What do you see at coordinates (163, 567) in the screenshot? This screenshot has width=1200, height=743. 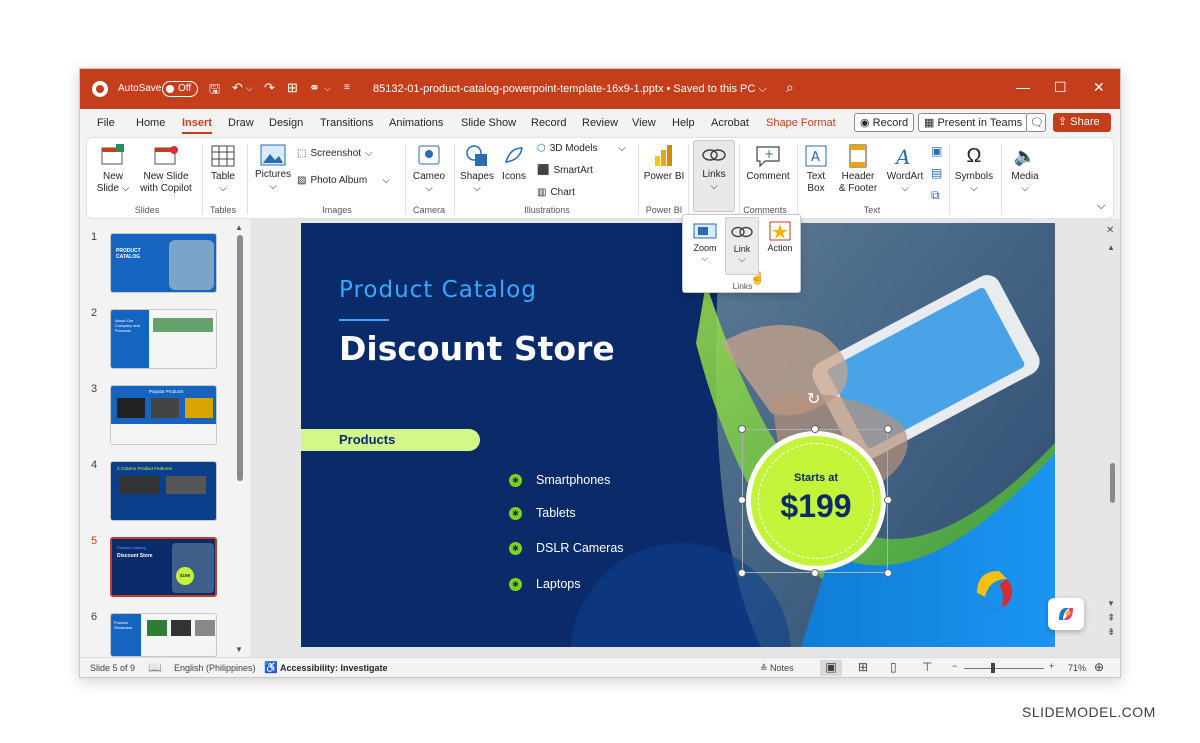 I see `slide-thumbnail-5: Product Catalog Discount Store $199` at bounding box center [163, 567].